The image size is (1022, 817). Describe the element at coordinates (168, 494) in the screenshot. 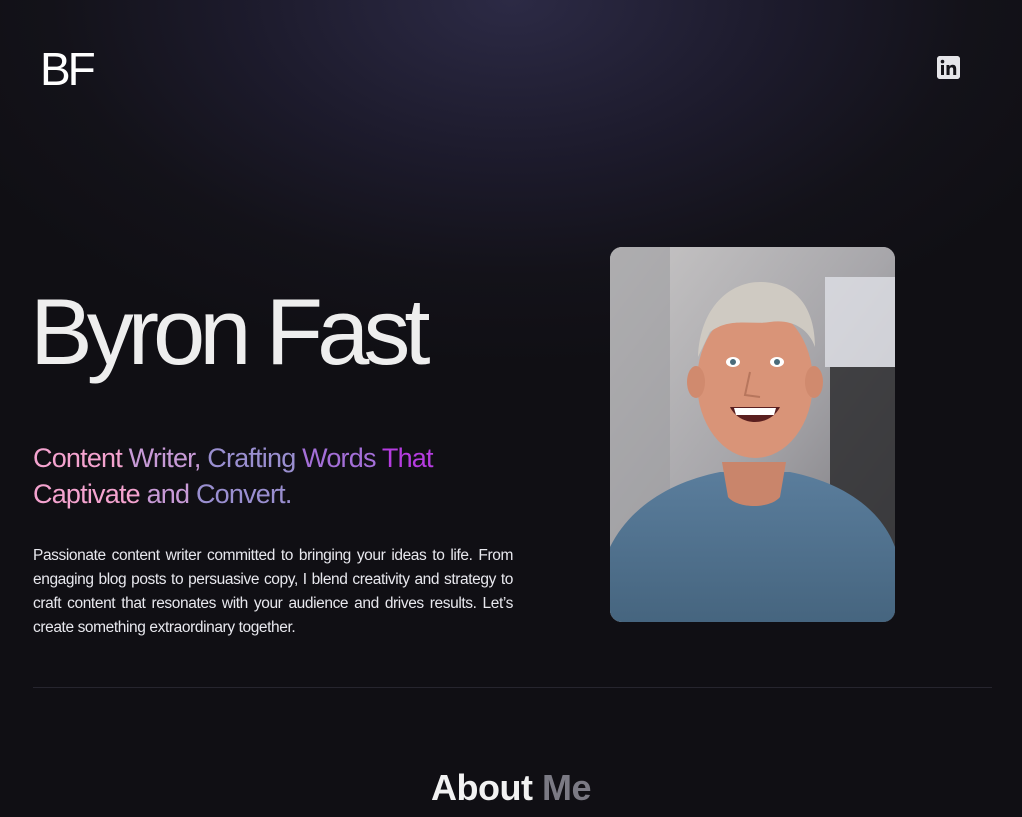

I see `tagline-word: and` at that location.